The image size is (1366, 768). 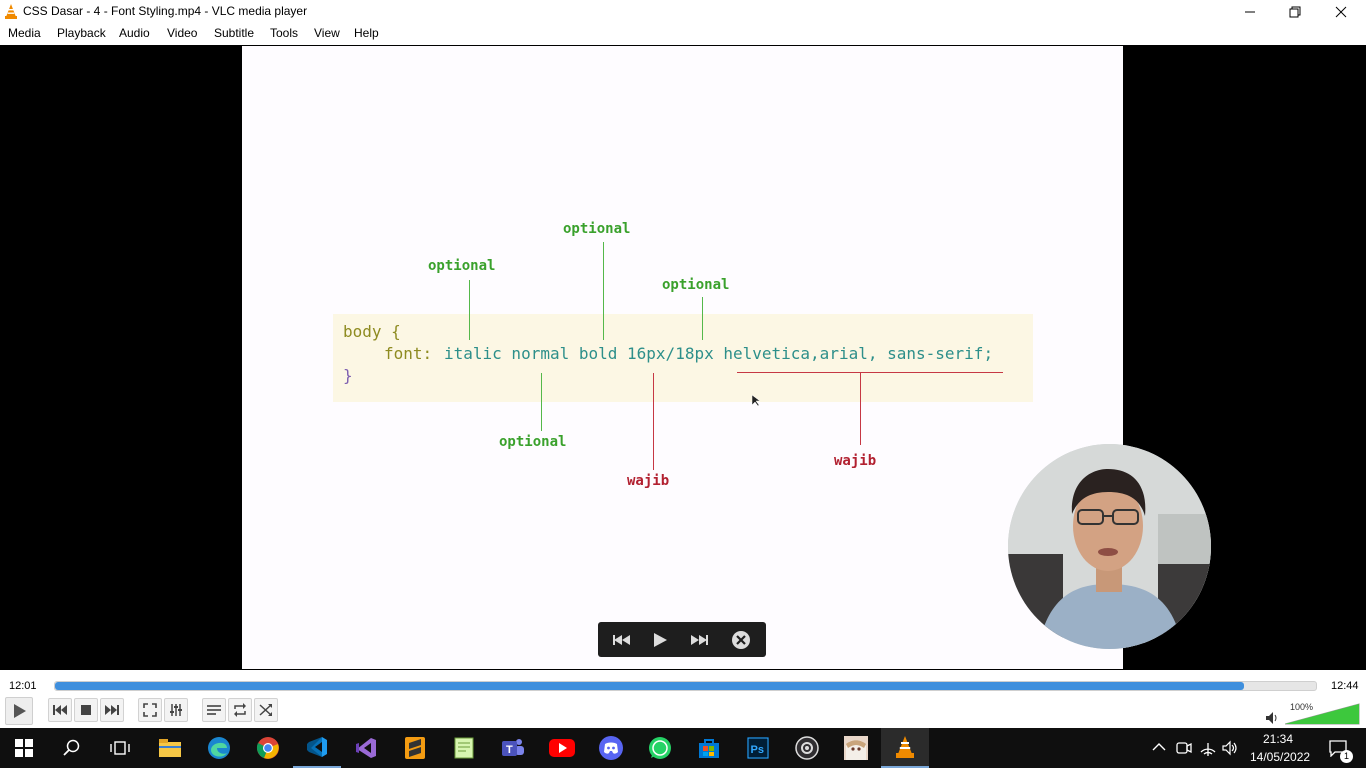 I want to click on taskbar-notepad-plus, so click(x=464, y=748).